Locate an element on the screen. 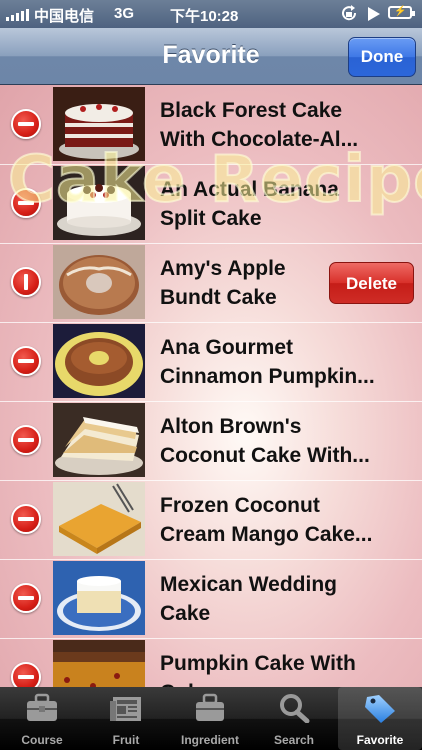  navigation-bar: Favorite Done is located at coordinates (211, 56).